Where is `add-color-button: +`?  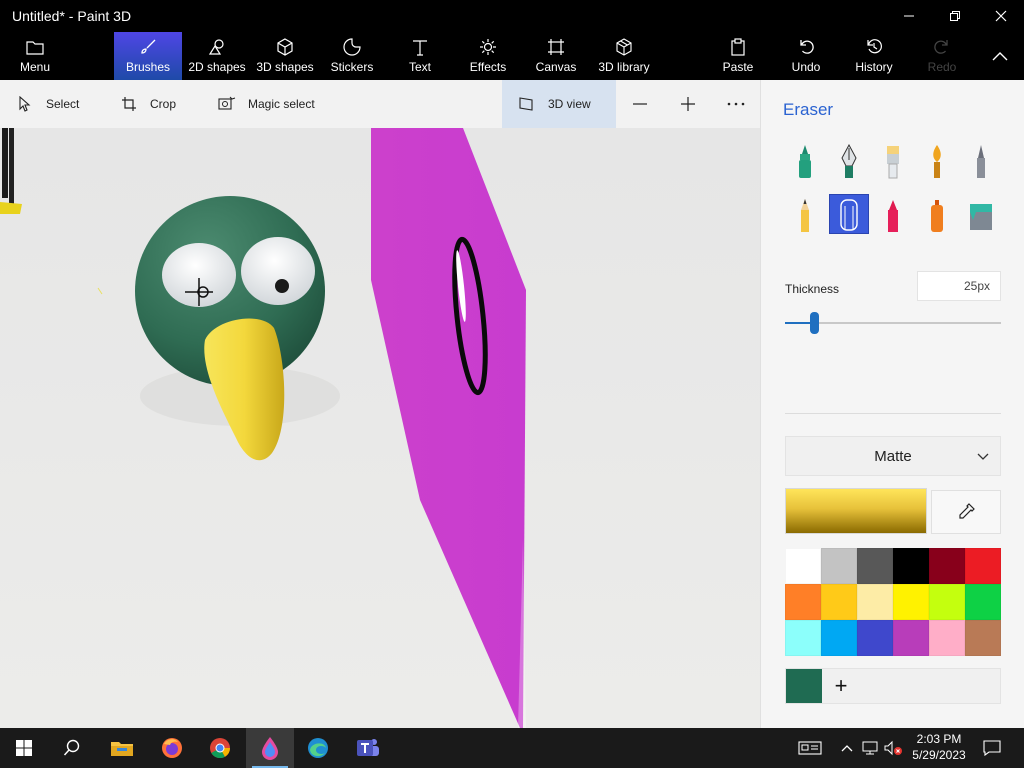 add-color-button: + is located at coordinates (841, 686).